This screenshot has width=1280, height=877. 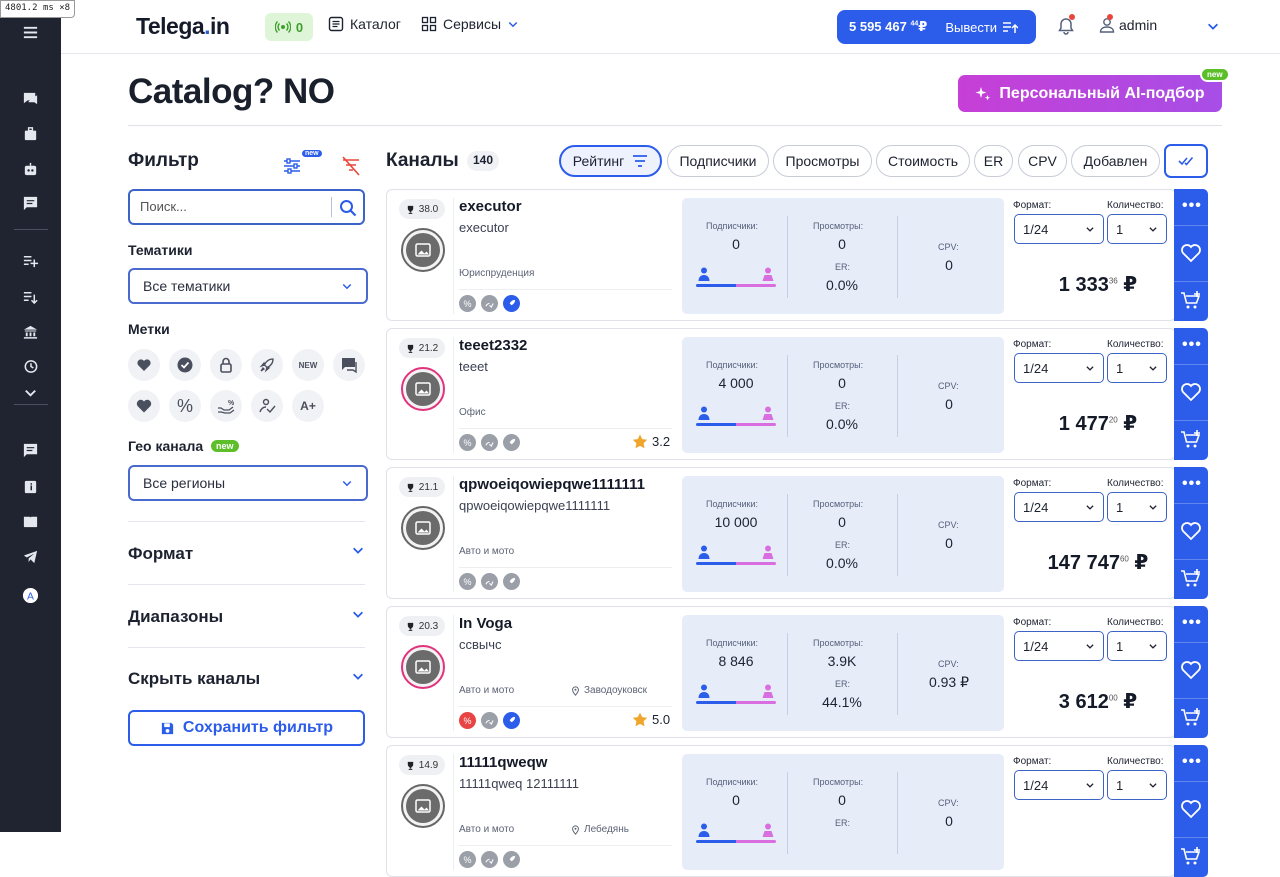 What do you see at coordinates (30, 486) in the screenshot?
I see `info-clipboard-icon` at bounding box center [30, 486].